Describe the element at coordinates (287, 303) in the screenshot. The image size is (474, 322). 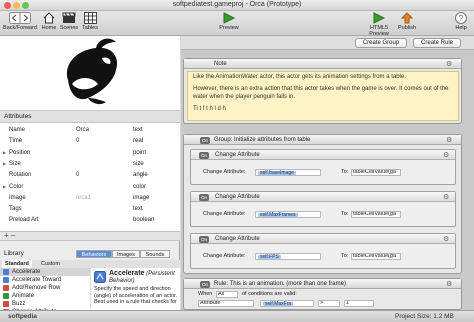
I see `rule-attribute-field: self.MaxFra` at that location.